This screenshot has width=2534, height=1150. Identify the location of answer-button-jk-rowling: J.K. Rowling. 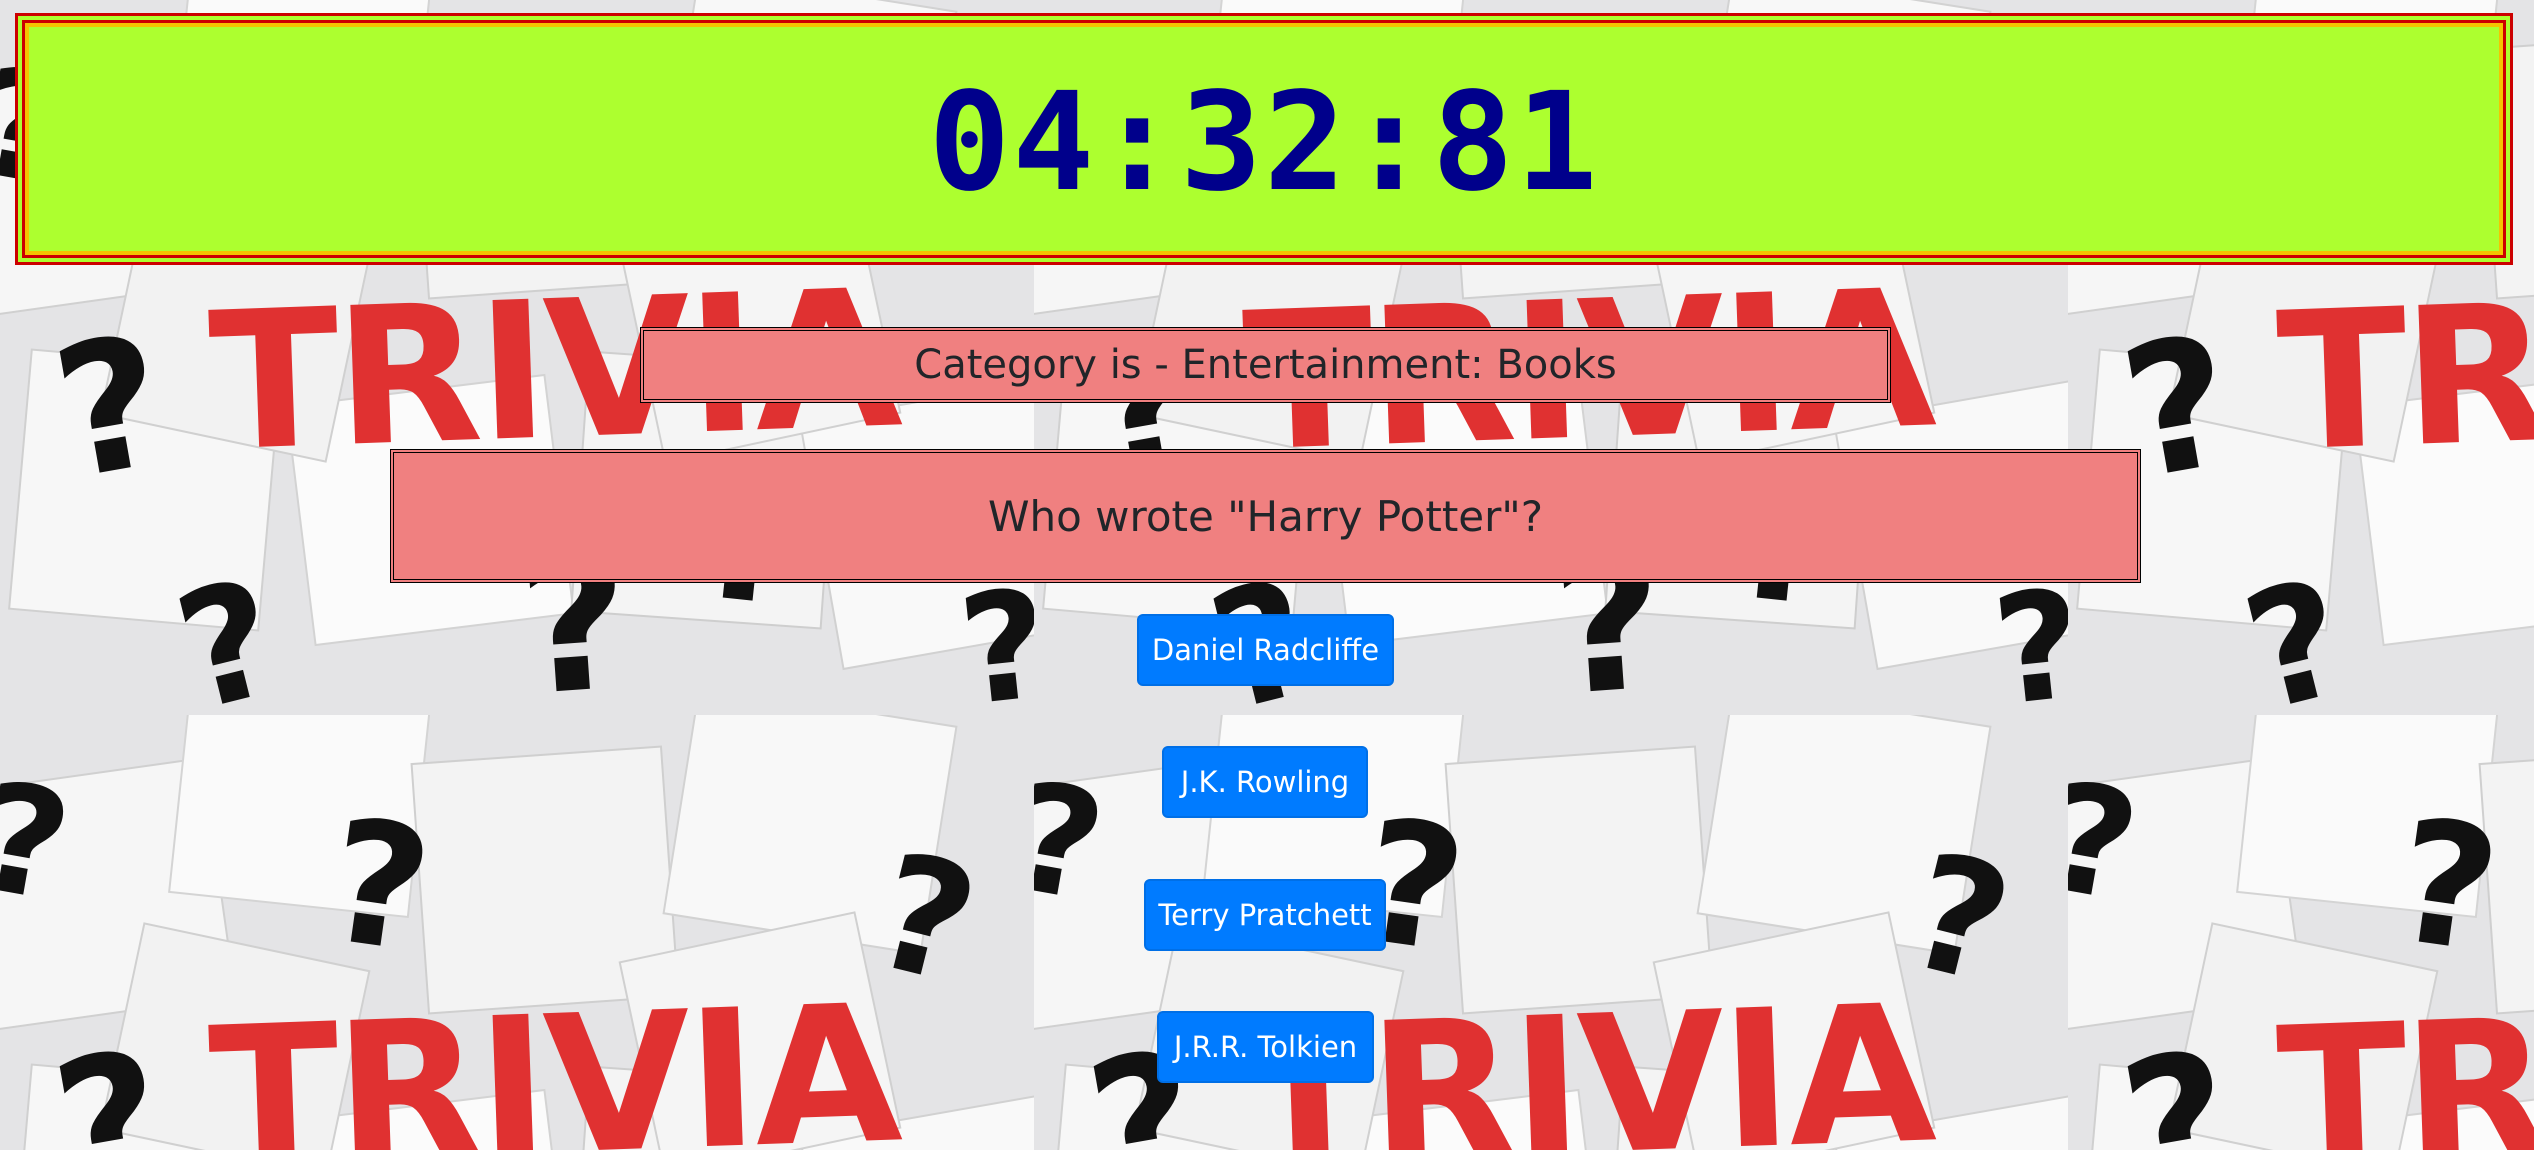
(1265, 782).